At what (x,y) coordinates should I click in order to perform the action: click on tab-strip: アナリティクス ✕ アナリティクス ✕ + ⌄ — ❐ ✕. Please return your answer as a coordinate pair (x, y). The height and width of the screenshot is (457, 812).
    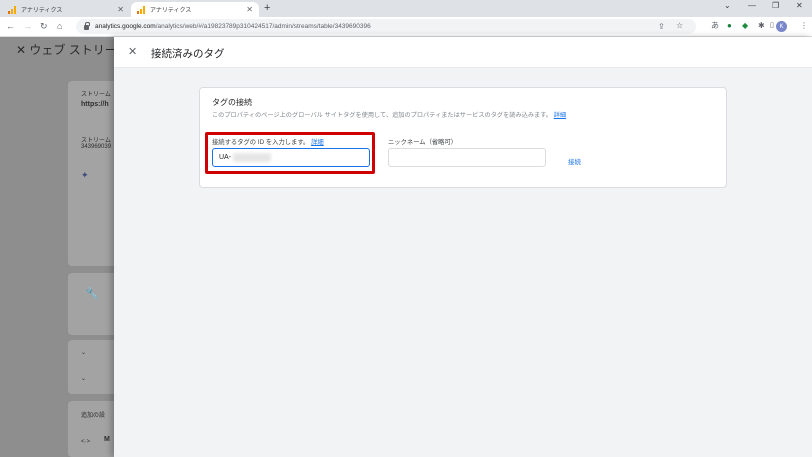
    Looking at the image, I should click on (406, 8).